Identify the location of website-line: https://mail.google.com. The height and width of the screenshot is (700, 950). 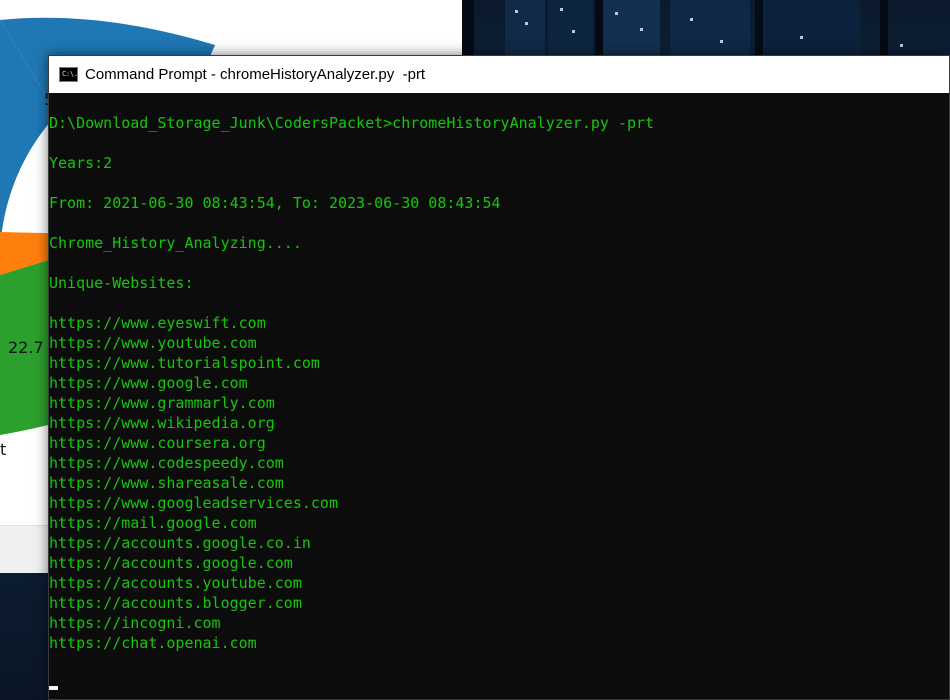
(153, 523).